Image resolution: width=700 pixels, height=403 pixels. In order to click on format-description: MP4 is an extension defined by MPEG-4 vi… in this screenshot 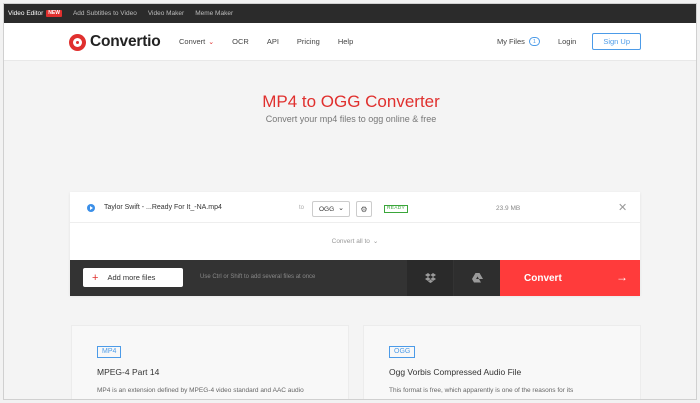, I will do `click(200, 390)`.